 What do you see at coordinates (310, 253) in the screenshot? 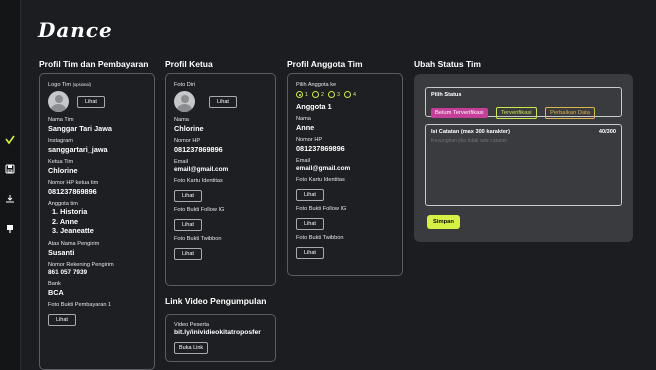
I see `view-member-twibbon-button: Lihat` at bounding box center [310, 253].